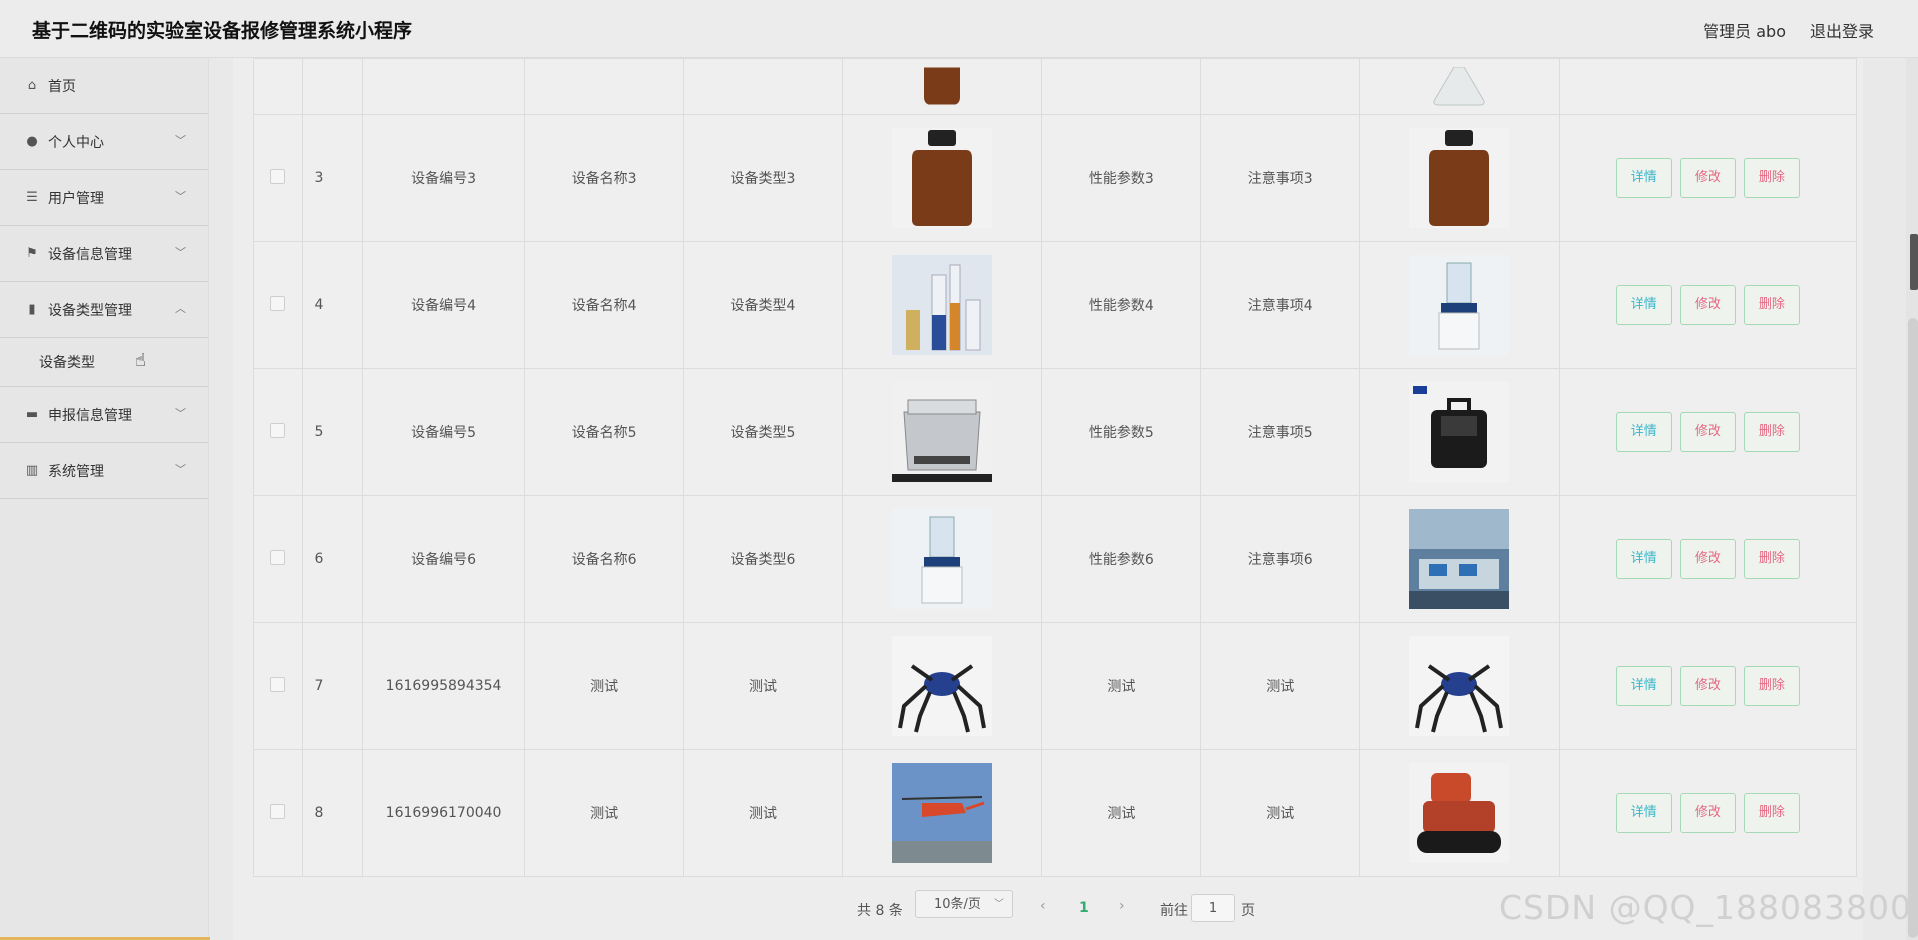 This screenshot has height=940, width=1918. I want to click on page-number: 1, so click(1084, 908).